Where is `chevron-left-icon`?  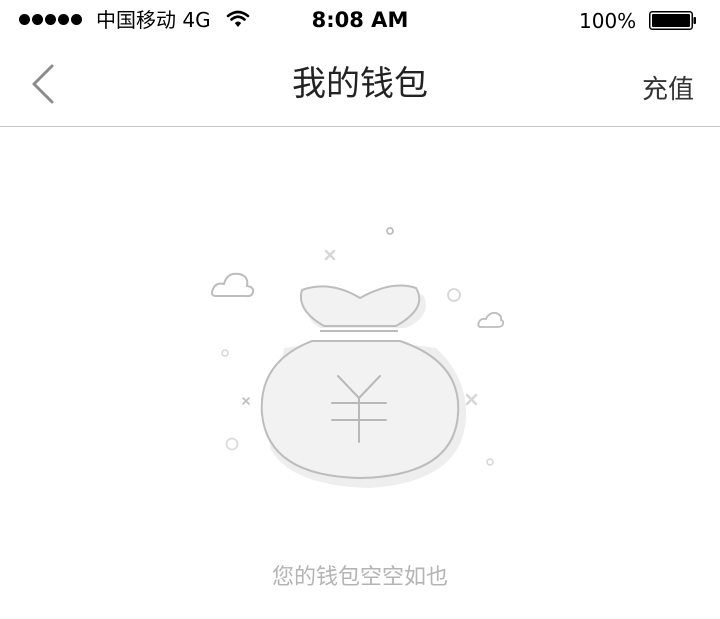
chevron-left-icon is located at coordinates (43, 84).